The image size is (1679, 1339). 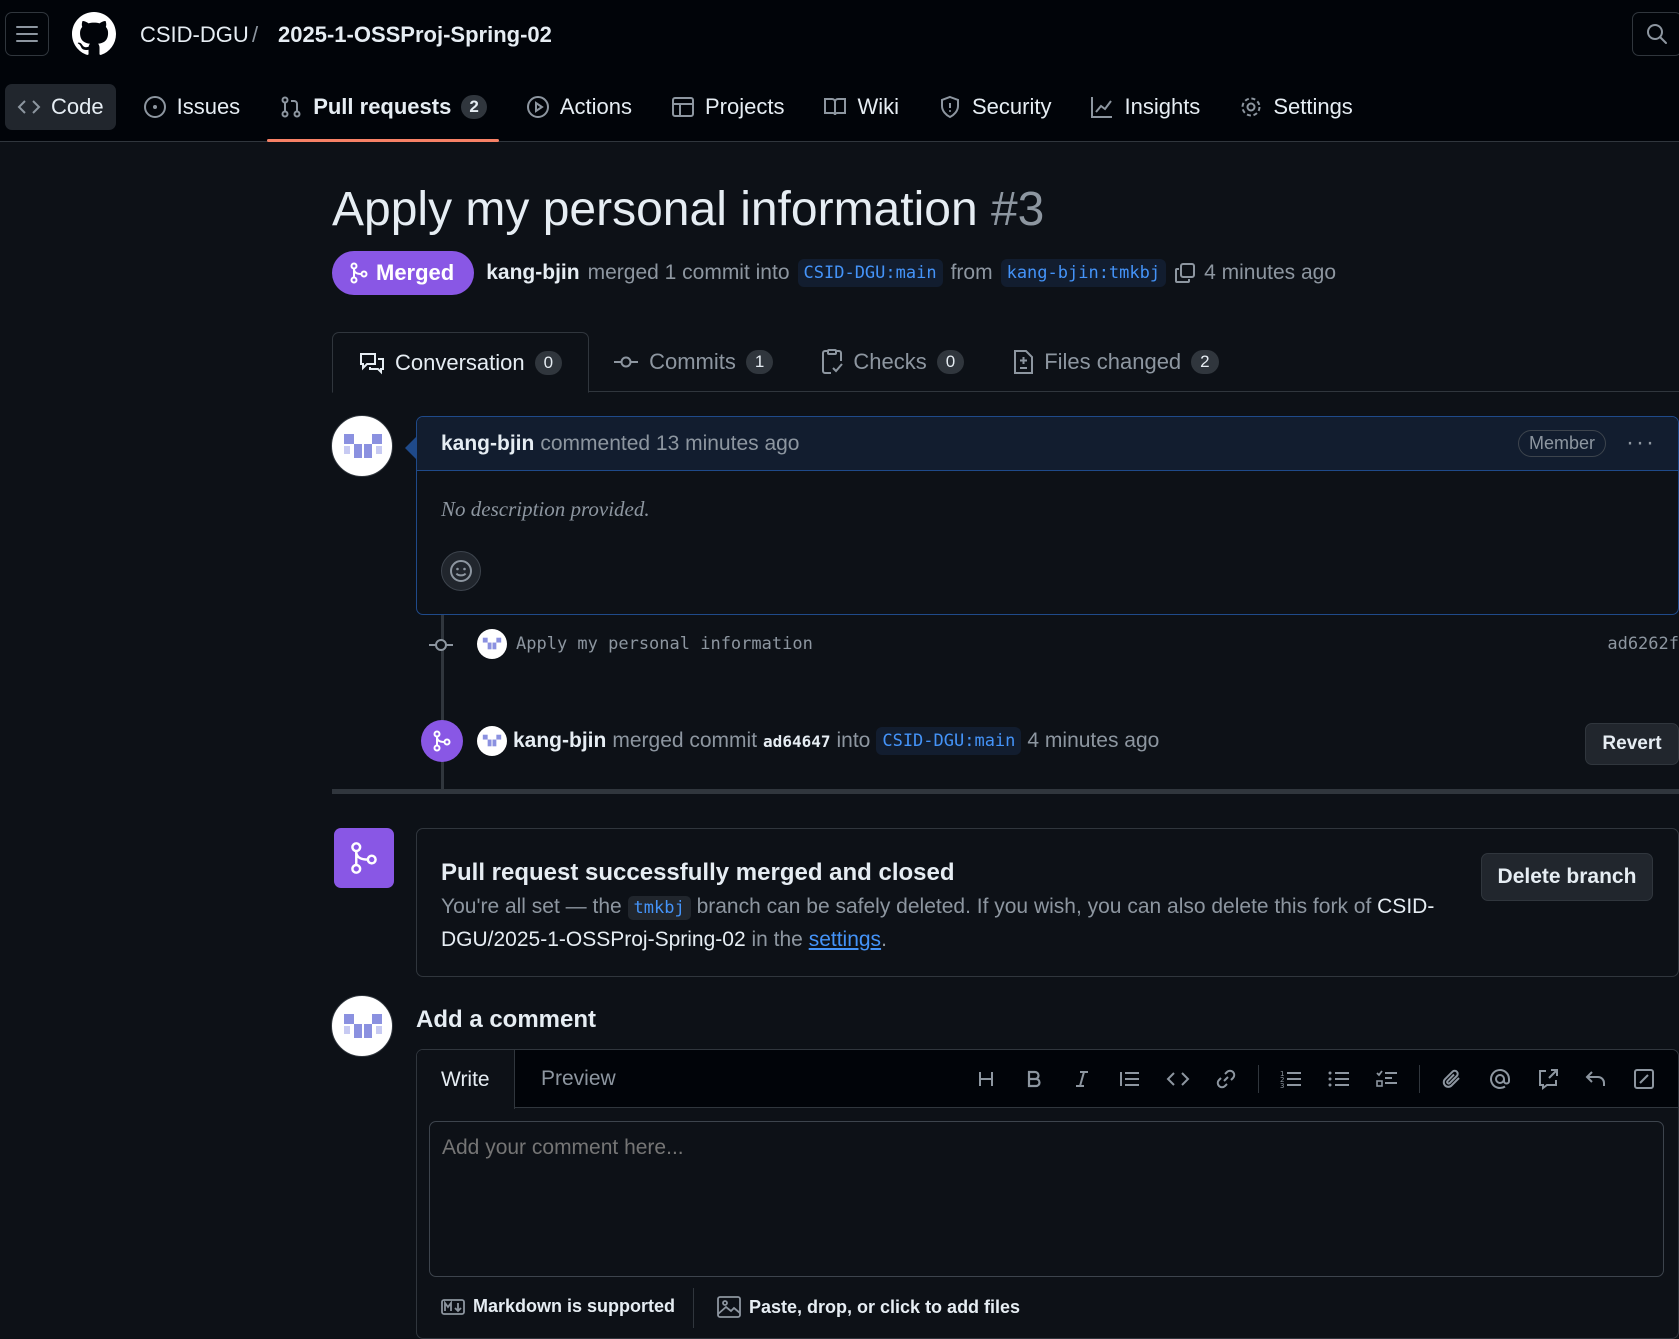 What do you see at coordinates (1046, 1199) in the screenshot?
I see `comment-textarea` at bounding box center [1046, 1199].